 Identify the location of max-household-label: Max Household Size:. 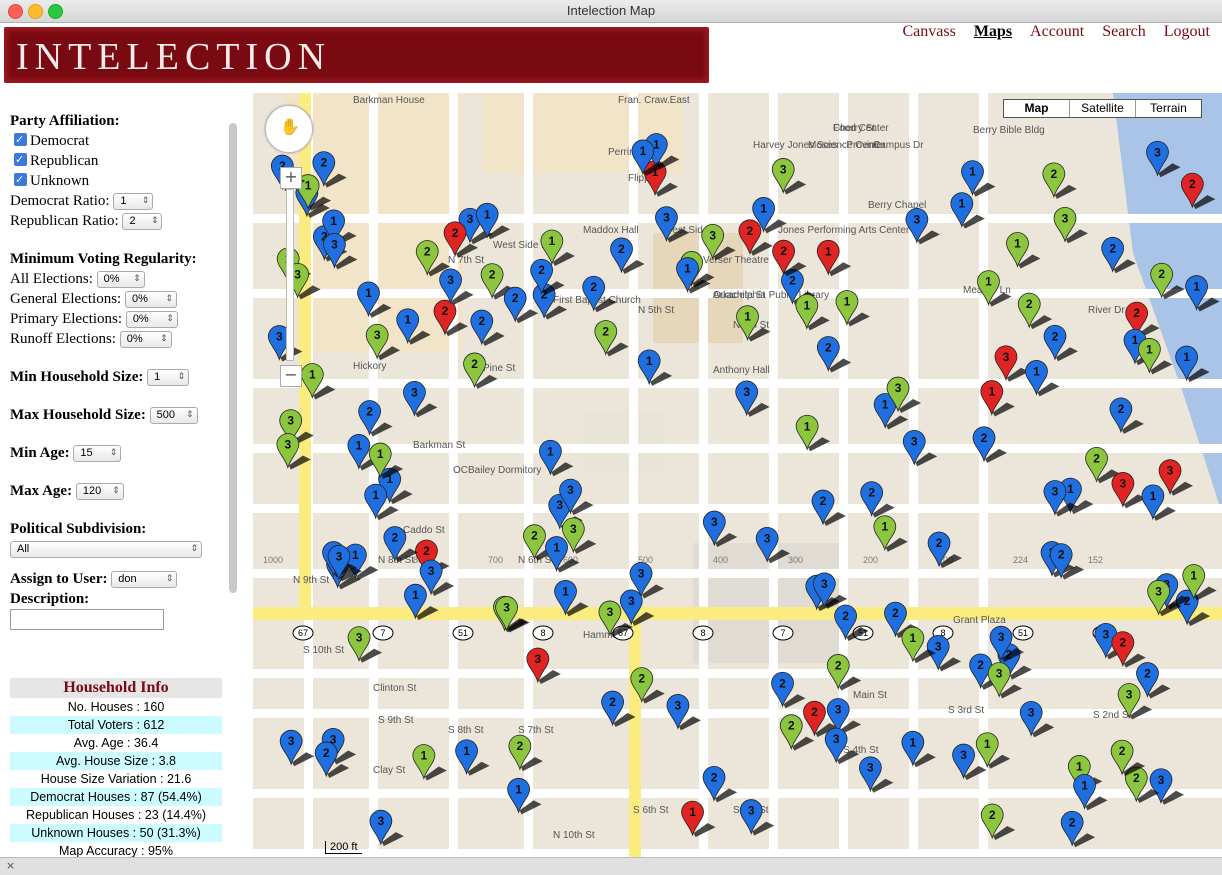
(78, 415).